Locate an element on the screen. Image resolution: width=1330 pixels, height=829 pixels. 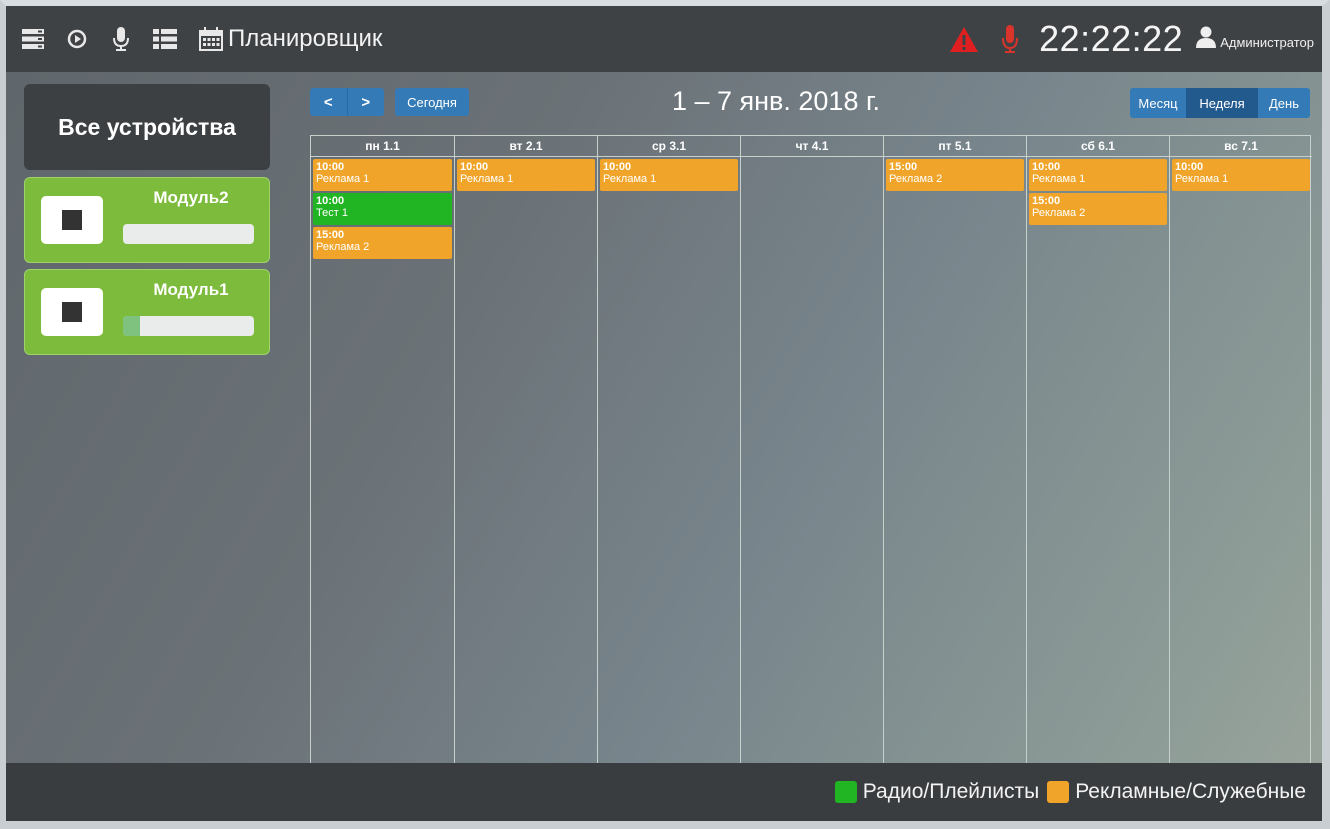
day-column: вт 2.1 10:00 Реклама 1 is located at coordinates (525, 450).